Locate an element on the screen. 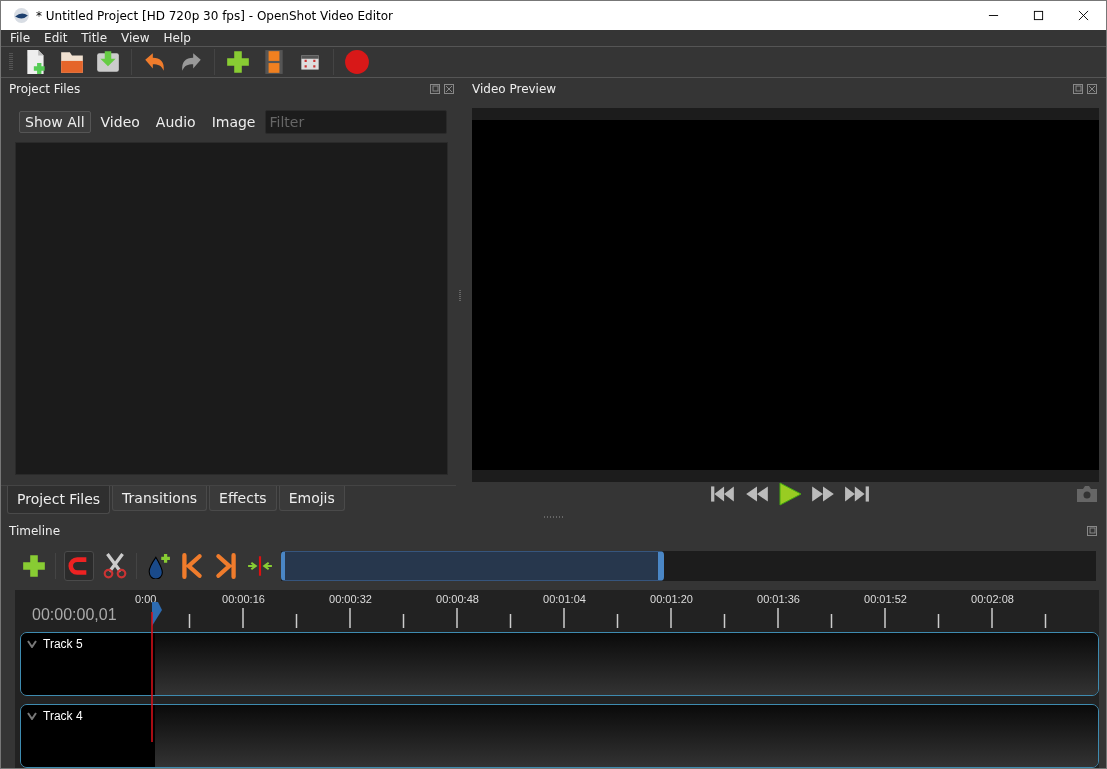 The image size is (1107, 769). fast-forward-icon is located at coordinates (822, 493).